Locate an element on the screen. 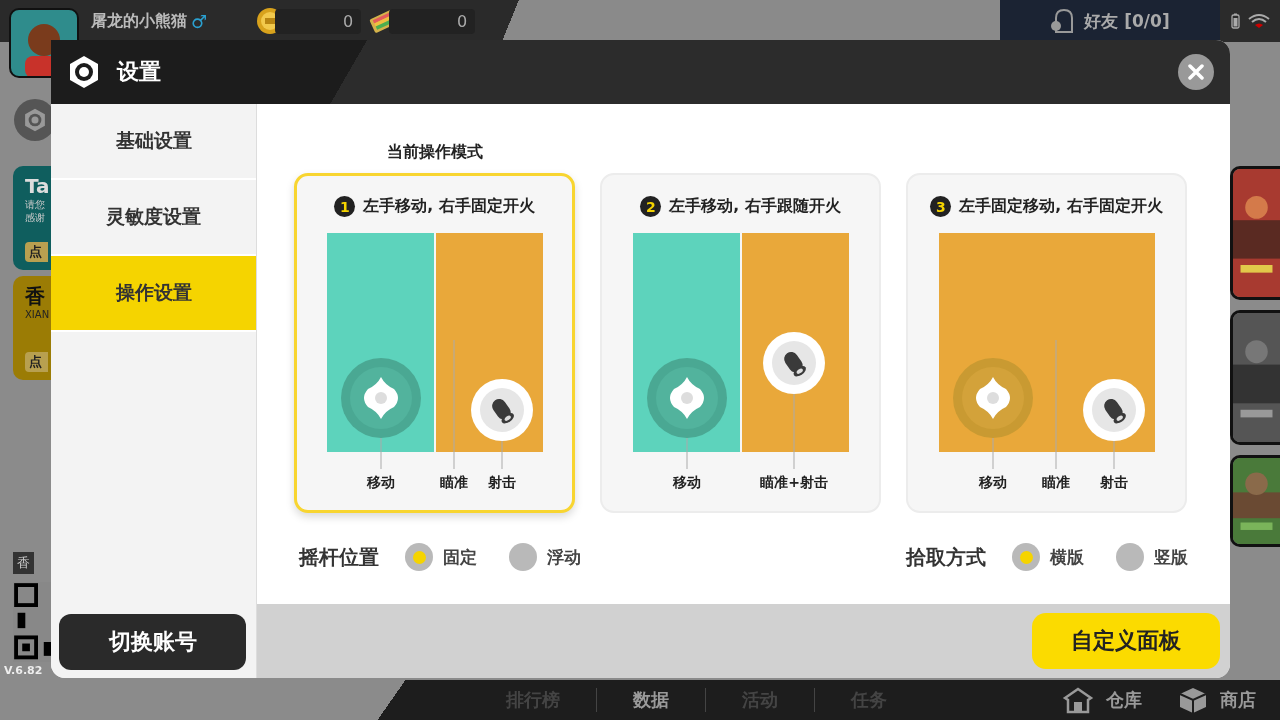 The image size is (1280, 720). option-label: 摇杆位置 is located at coordinates (339, 557).